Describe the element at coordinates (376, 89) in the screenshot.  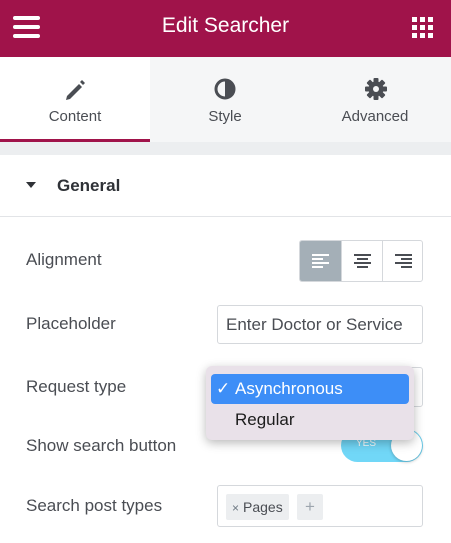
I see `gear-icon` at that location.